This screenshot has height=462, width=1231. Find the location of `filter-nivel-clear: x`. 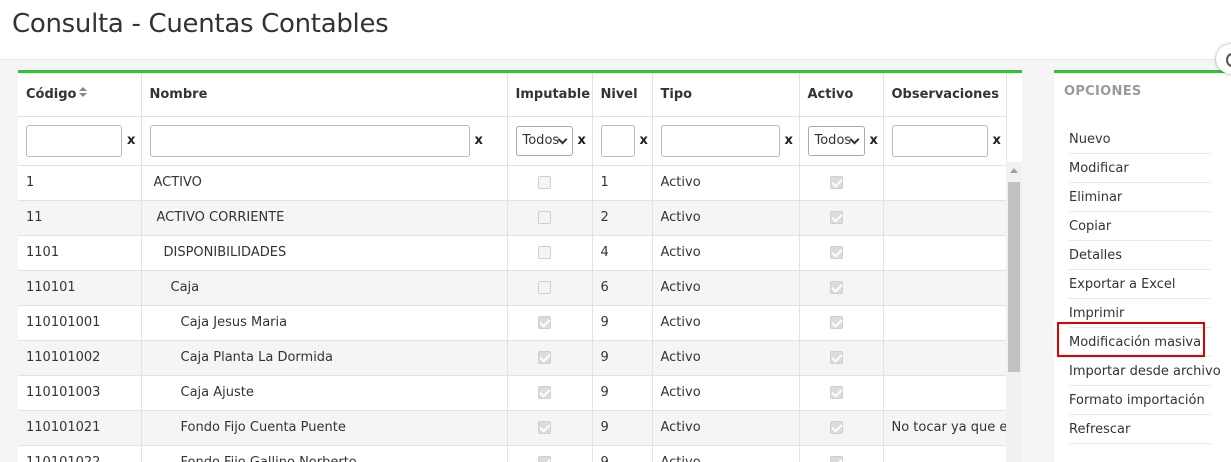

filter-nivel-clear: x is located at coordinates (644, 140).